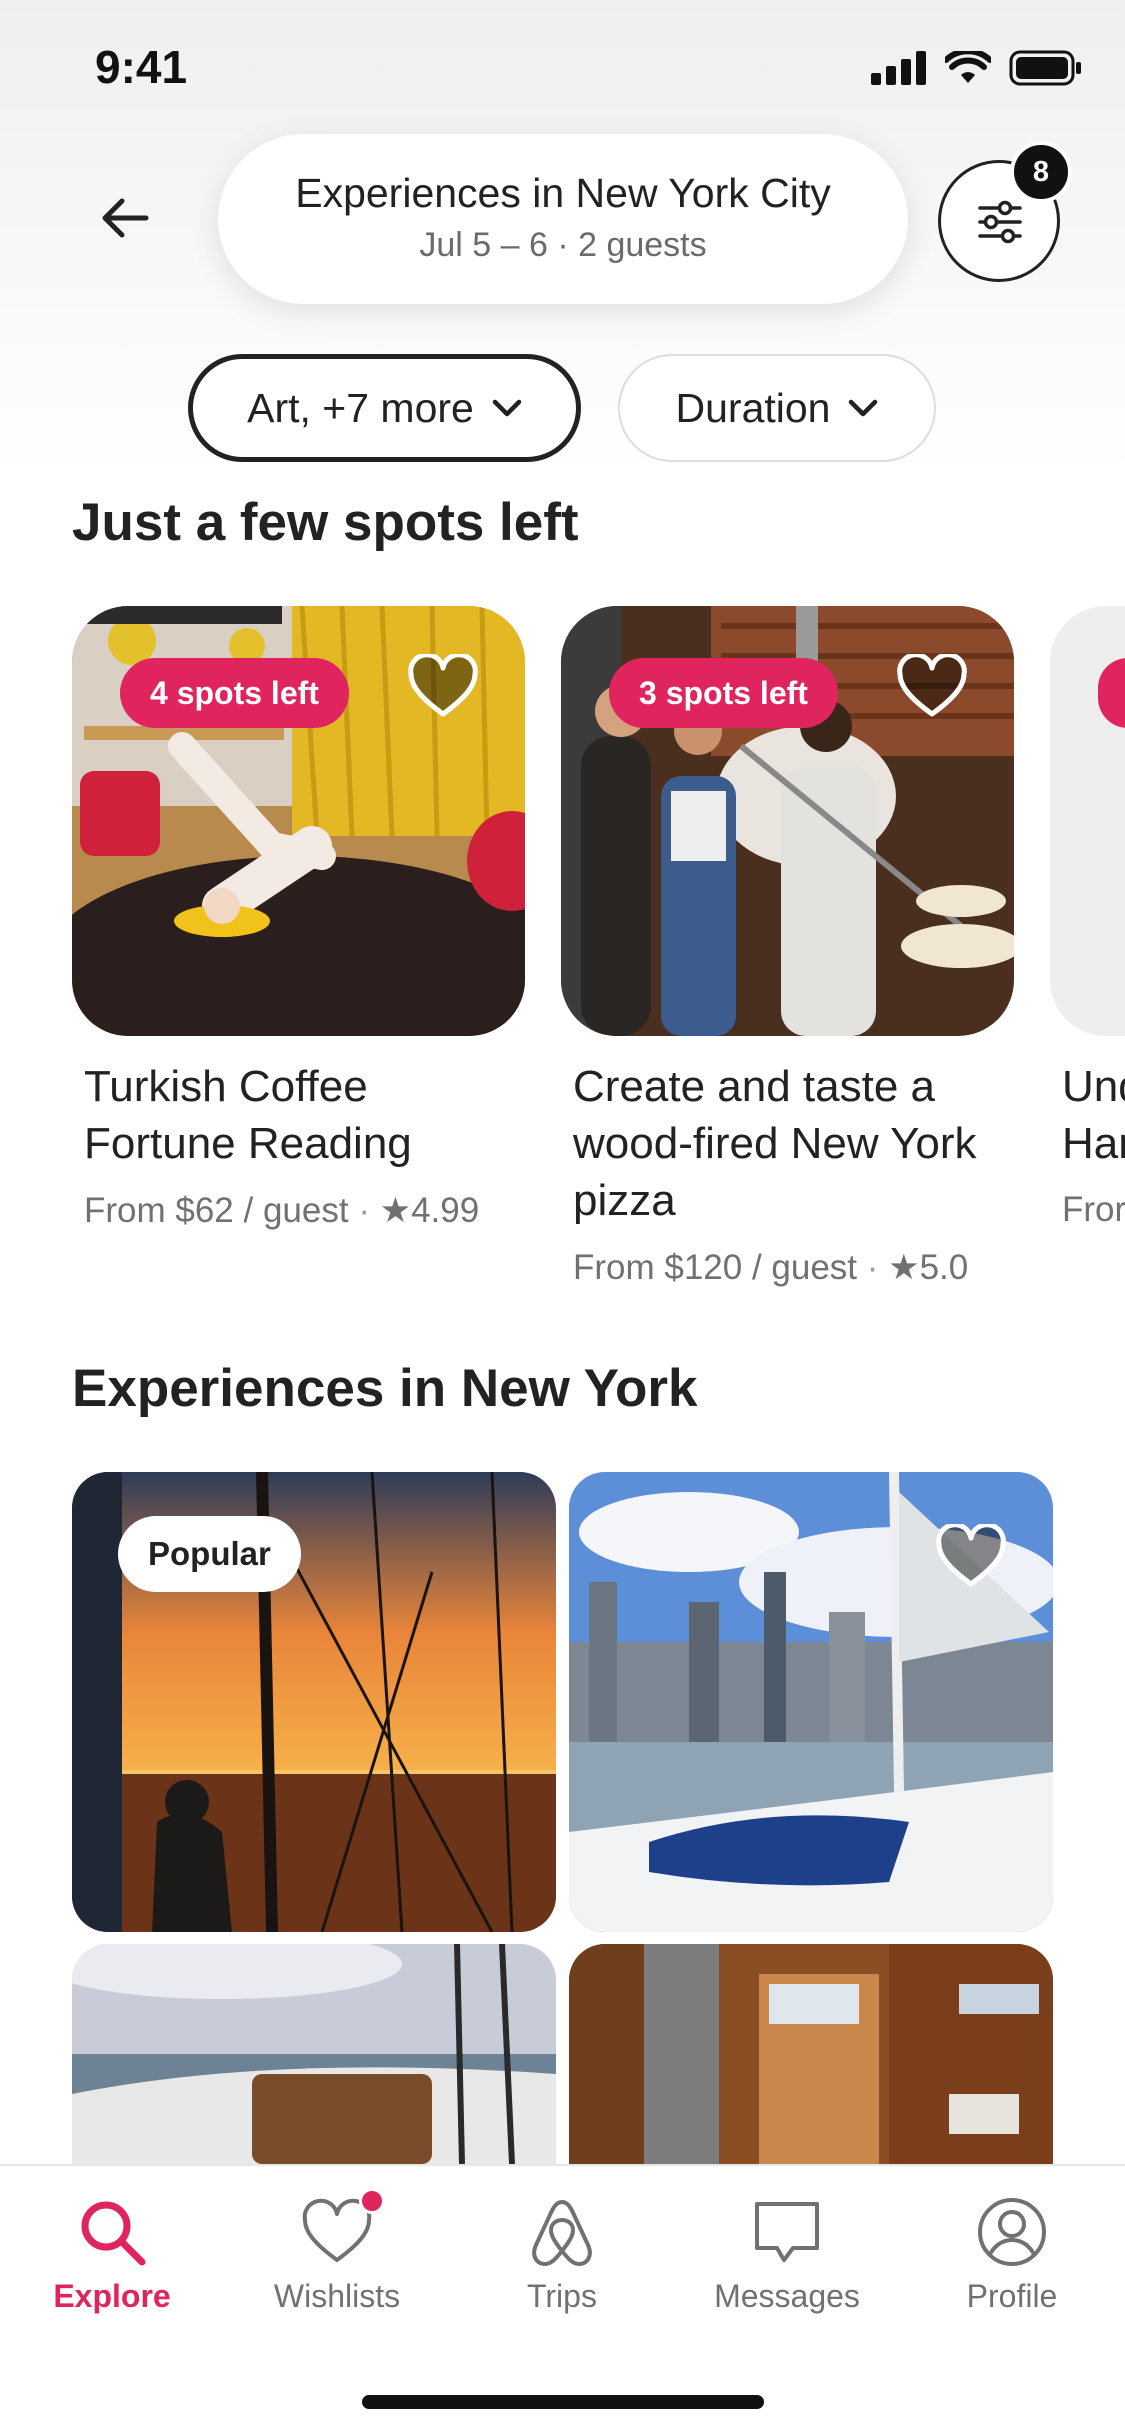 Image resolution: width=1125 pixels, height=2436 pixels. Describe the element at coordinates (314, 1702) in the screenshot. I see `experience-photo: Popular` at that location.